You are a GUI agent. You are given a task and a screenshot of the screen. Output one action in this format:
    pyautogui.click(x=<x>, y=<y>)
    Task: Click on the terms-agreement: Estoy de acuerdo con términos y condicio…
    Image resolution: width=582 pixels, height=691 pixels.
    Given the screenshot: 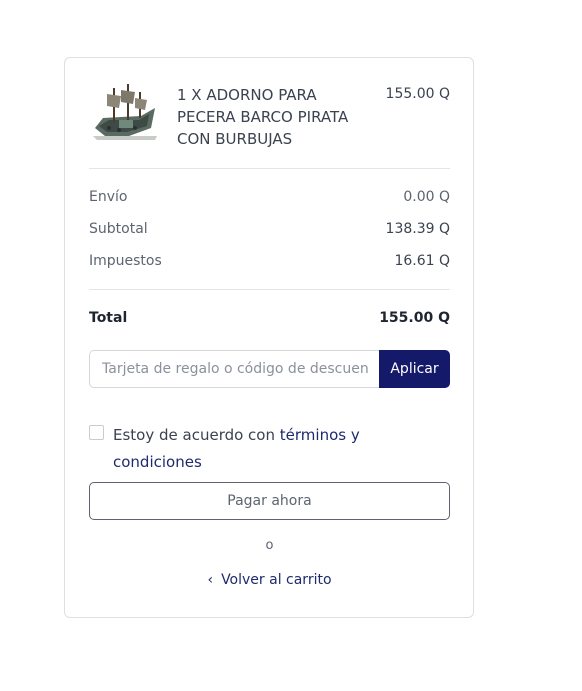 What is the action you would take?
    pyautogui.click(x=269, y=450)
    